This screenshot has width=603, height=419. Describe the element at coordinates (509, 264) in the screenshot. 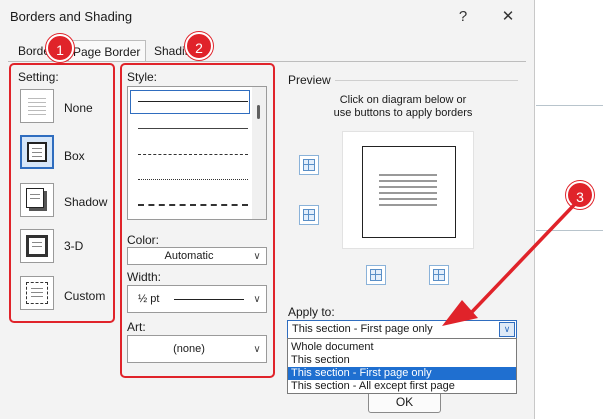

I see `annotation-arrow` at that location.